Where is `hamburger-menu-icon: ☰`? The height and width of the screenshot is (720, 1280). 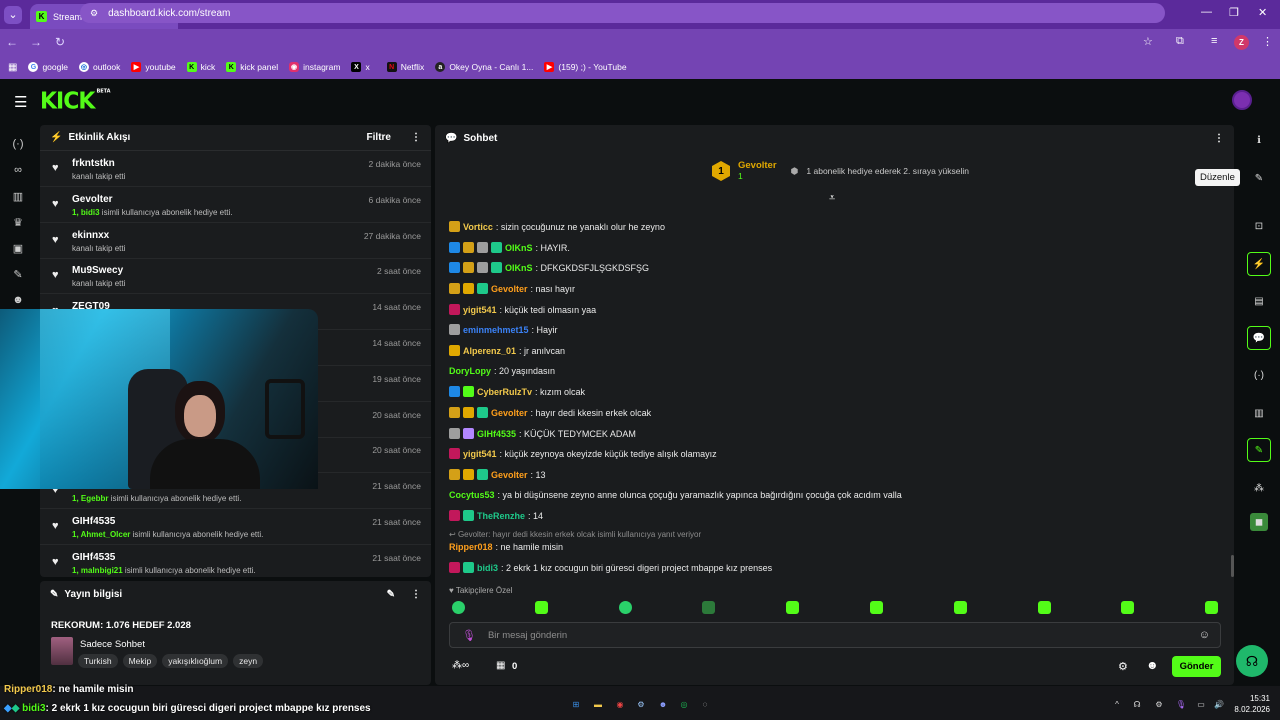 hamburger-menu-icon: ☰ is located at coordinates (20, 102).